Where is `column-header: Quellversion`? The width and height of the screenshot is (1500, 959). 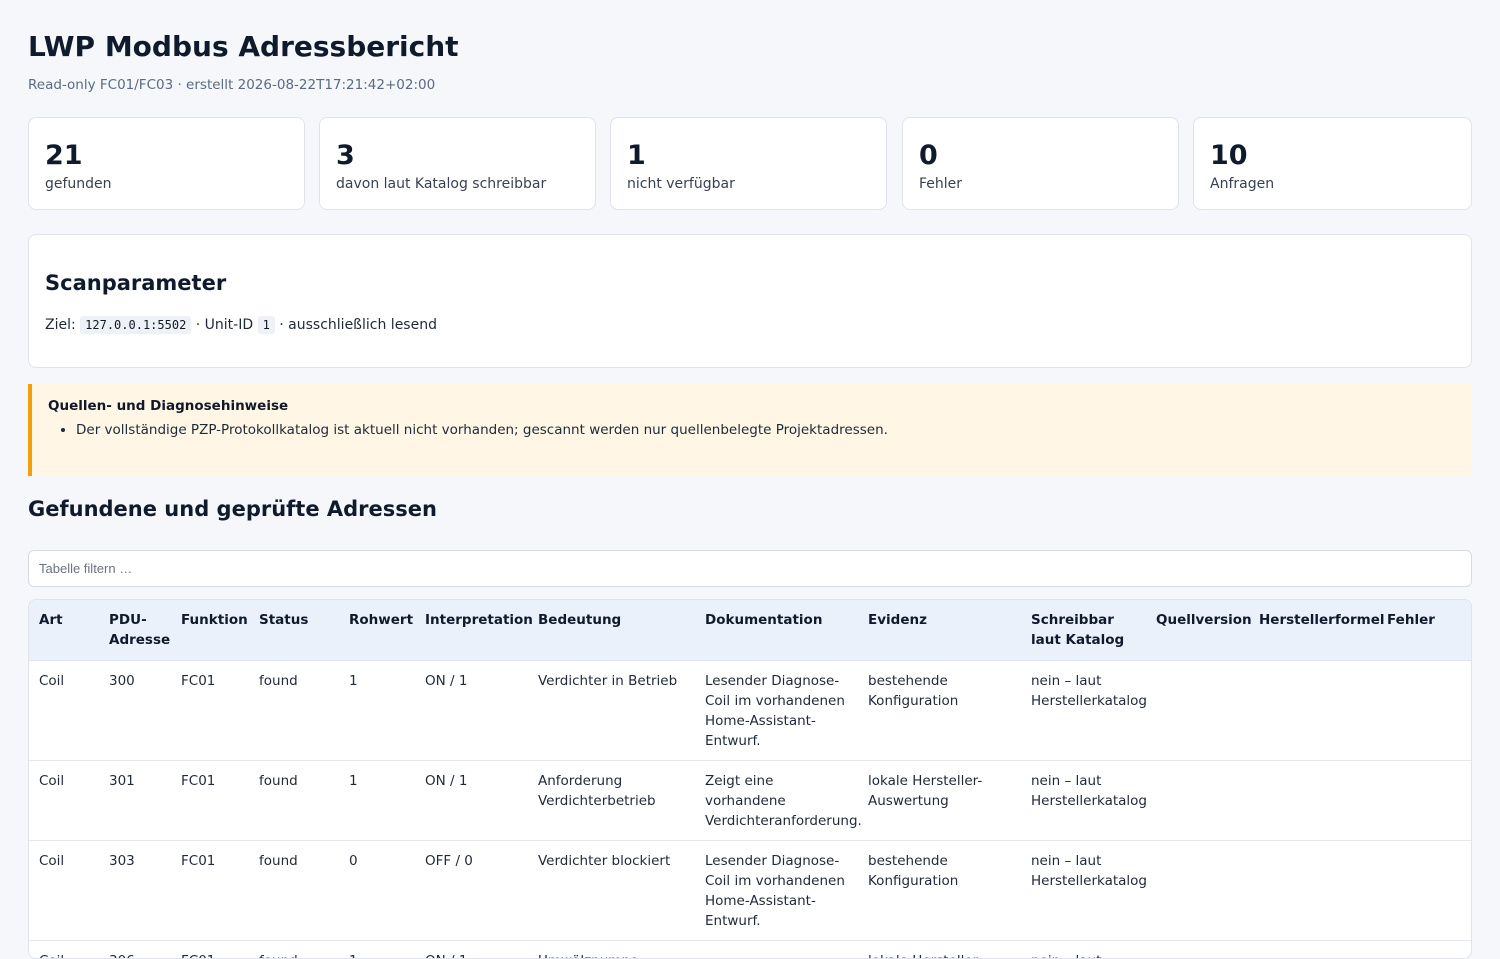
column-header: Quellversion is located at coordinates (1197, 630).